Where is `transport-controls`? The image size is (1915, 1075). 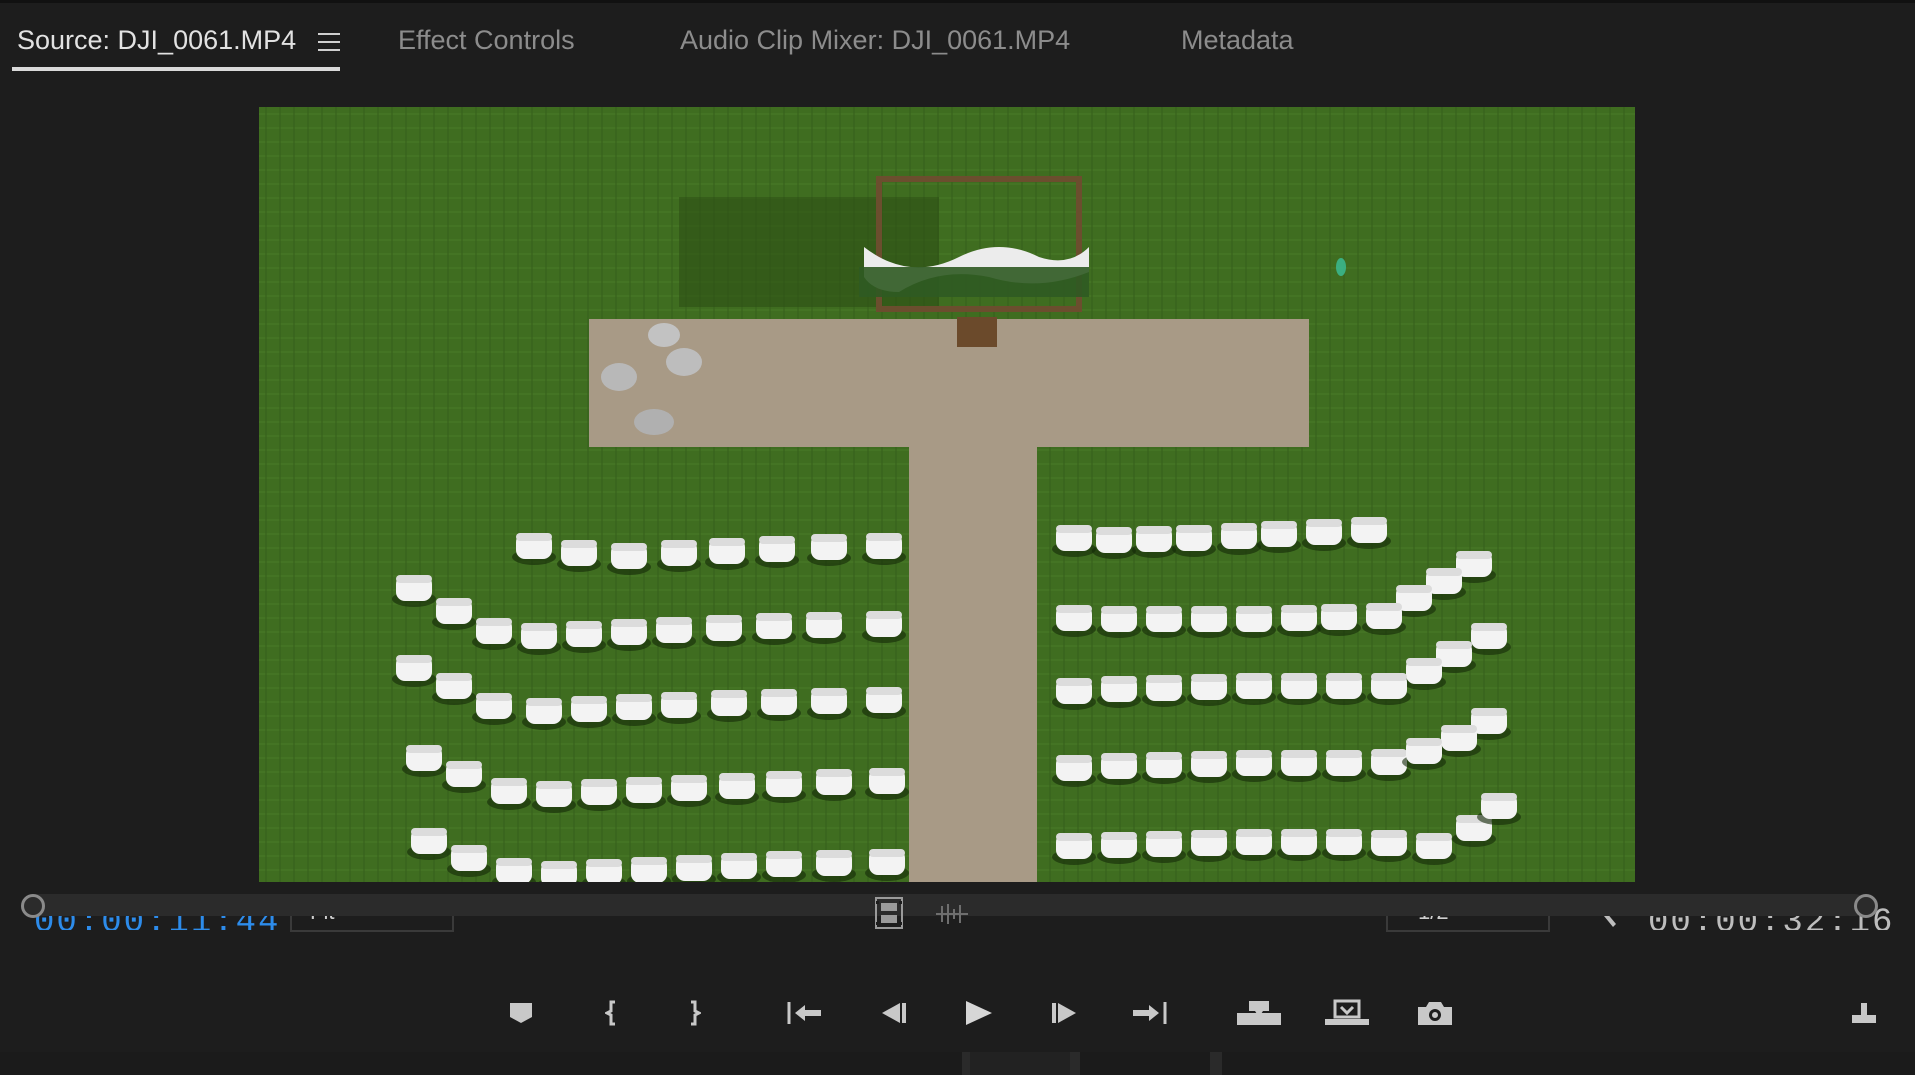
transport-controls is located at coordinates (957, 1021).